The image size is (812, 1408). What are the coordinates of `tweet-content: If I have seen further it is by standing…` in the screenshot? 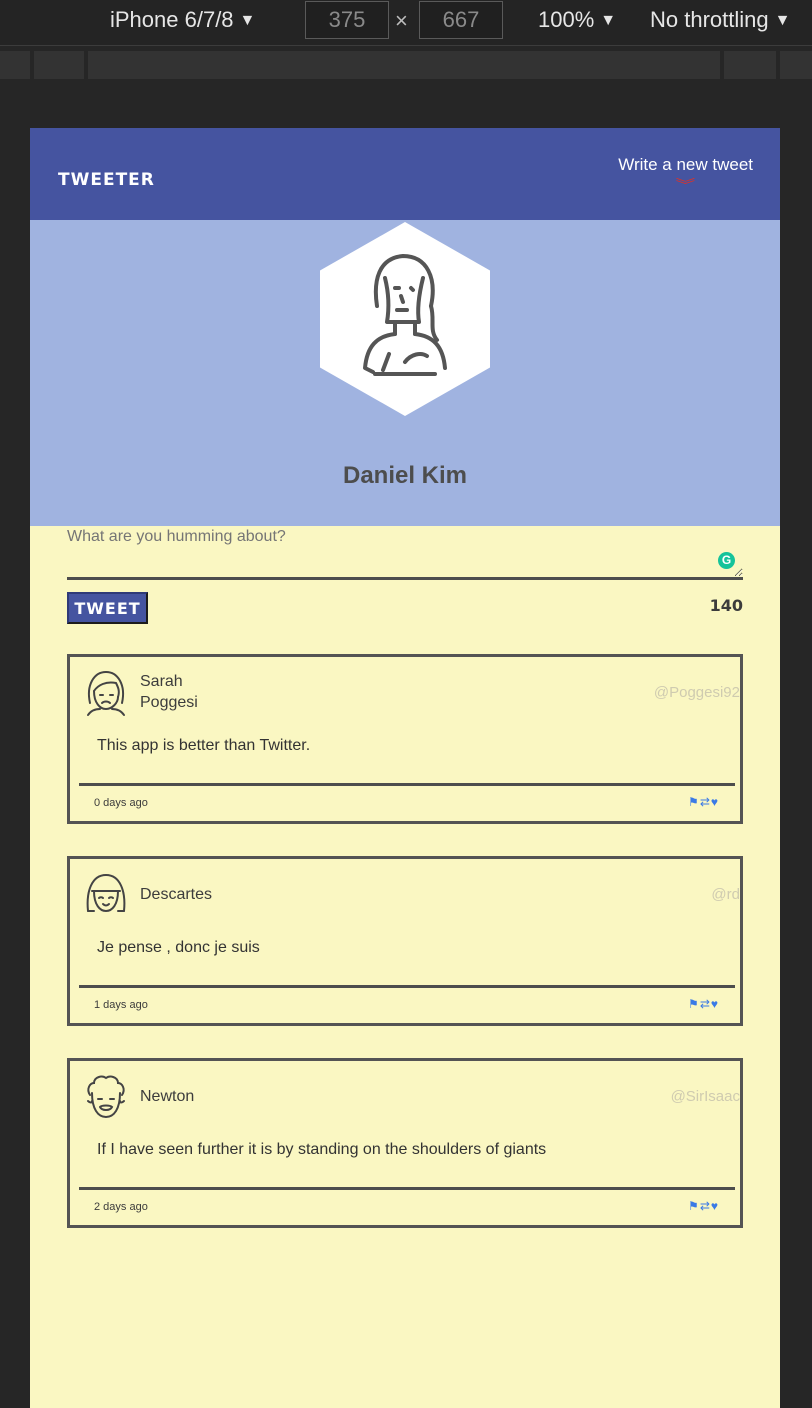 It's located at (322, 1149).